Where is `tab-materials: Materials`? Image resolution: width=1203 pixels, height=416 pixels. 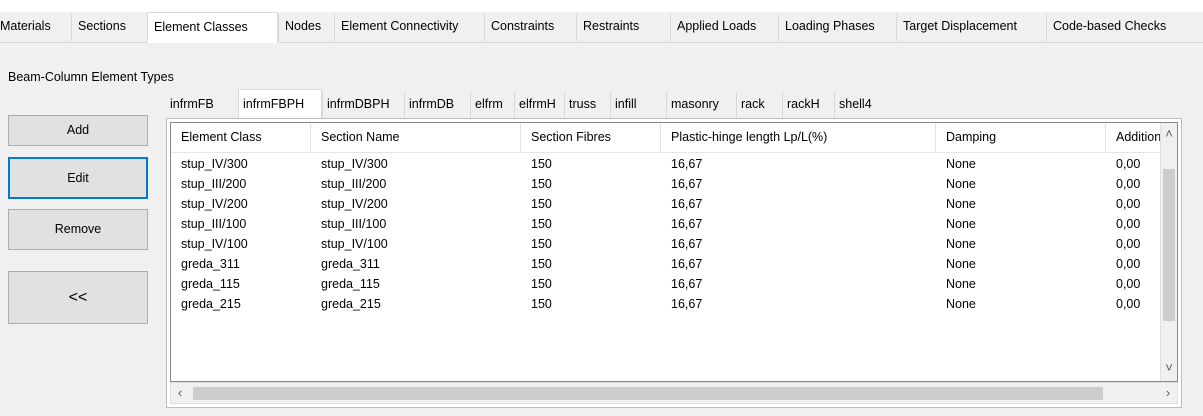 tab-materials: Materials is located at coordinates (35, 27).